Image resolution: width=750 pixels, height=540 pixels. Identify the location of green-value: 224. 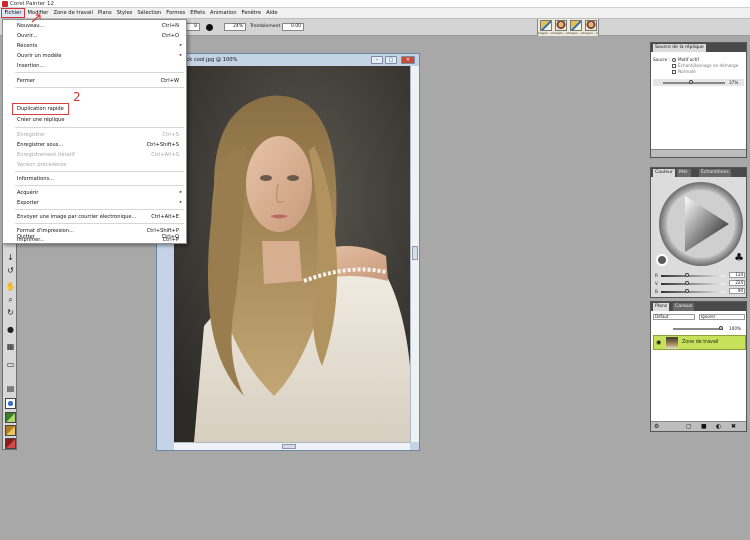
(737, 283).